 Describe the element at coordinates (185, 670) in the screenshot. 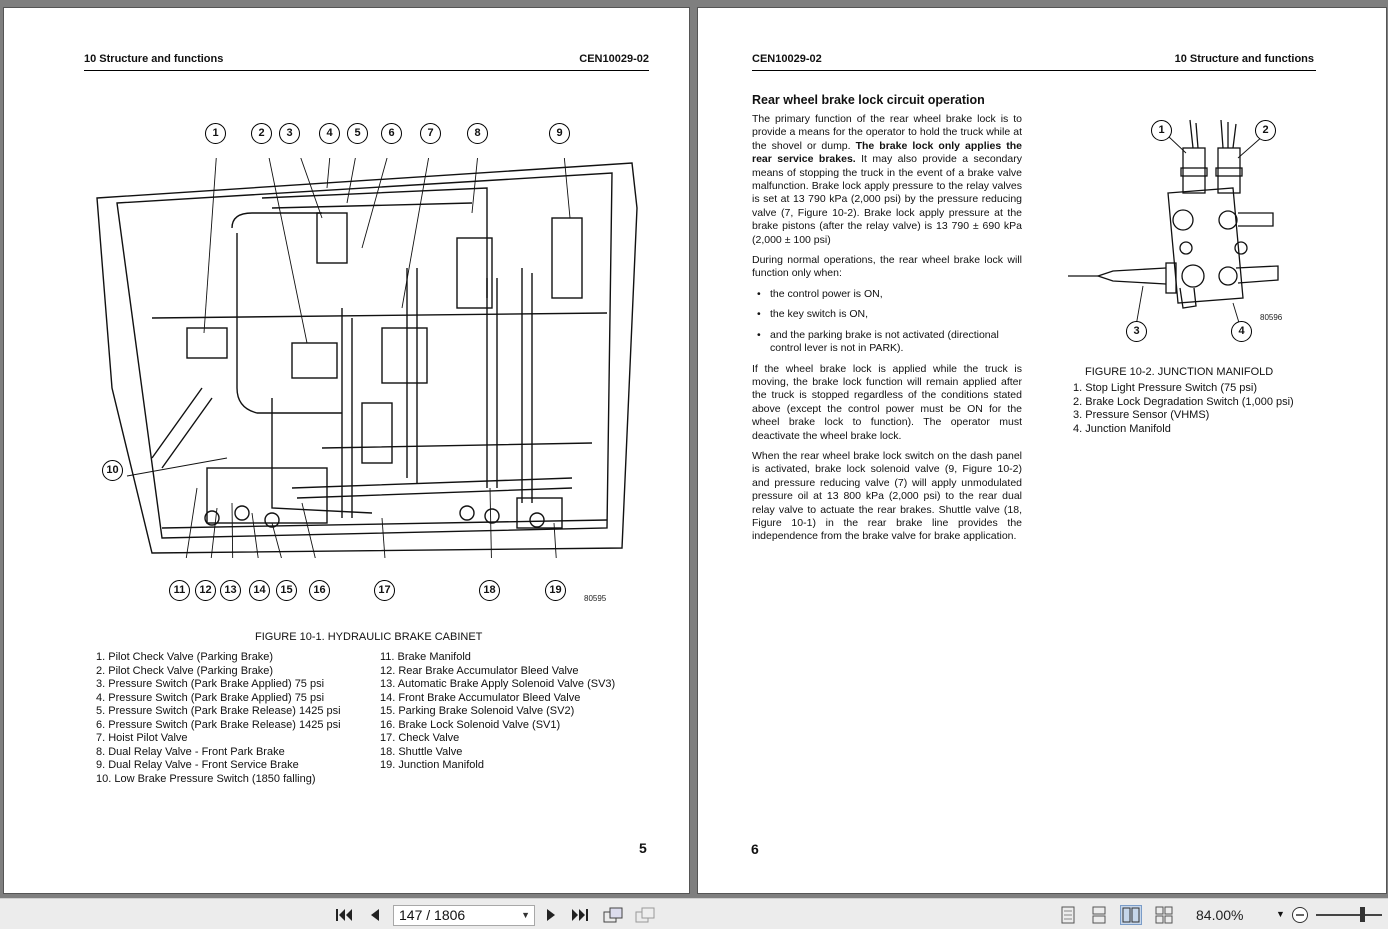

I see `legend-item: 2. Pilot Check Valve (Parking Brake)` at that location.